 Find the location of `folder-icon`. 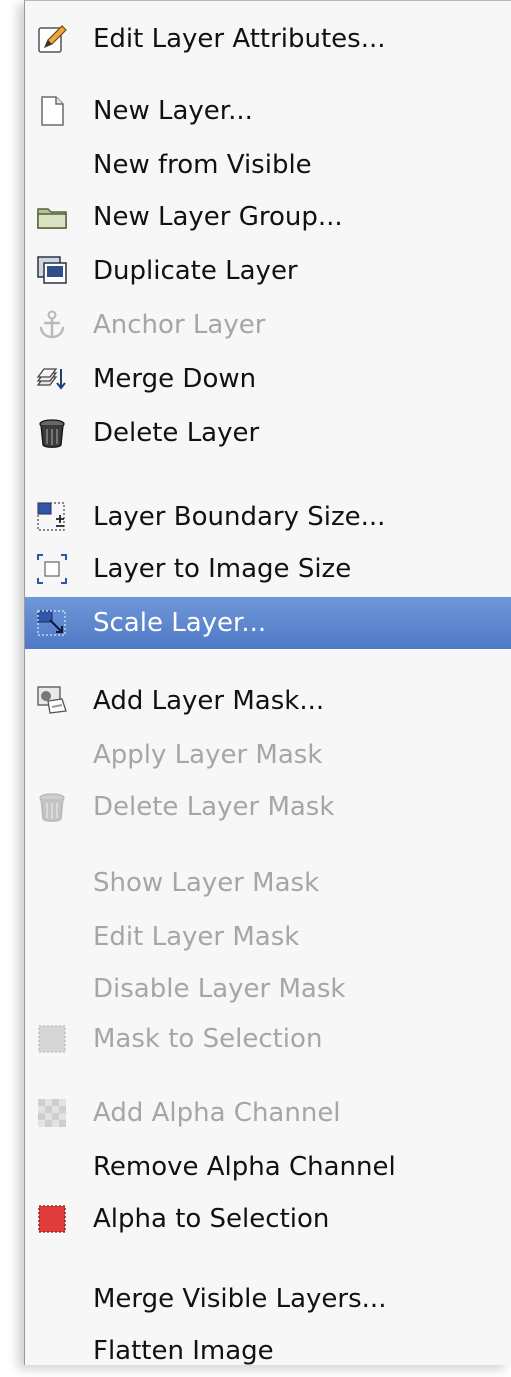

folder-icon is located at coordinates (52, 218).